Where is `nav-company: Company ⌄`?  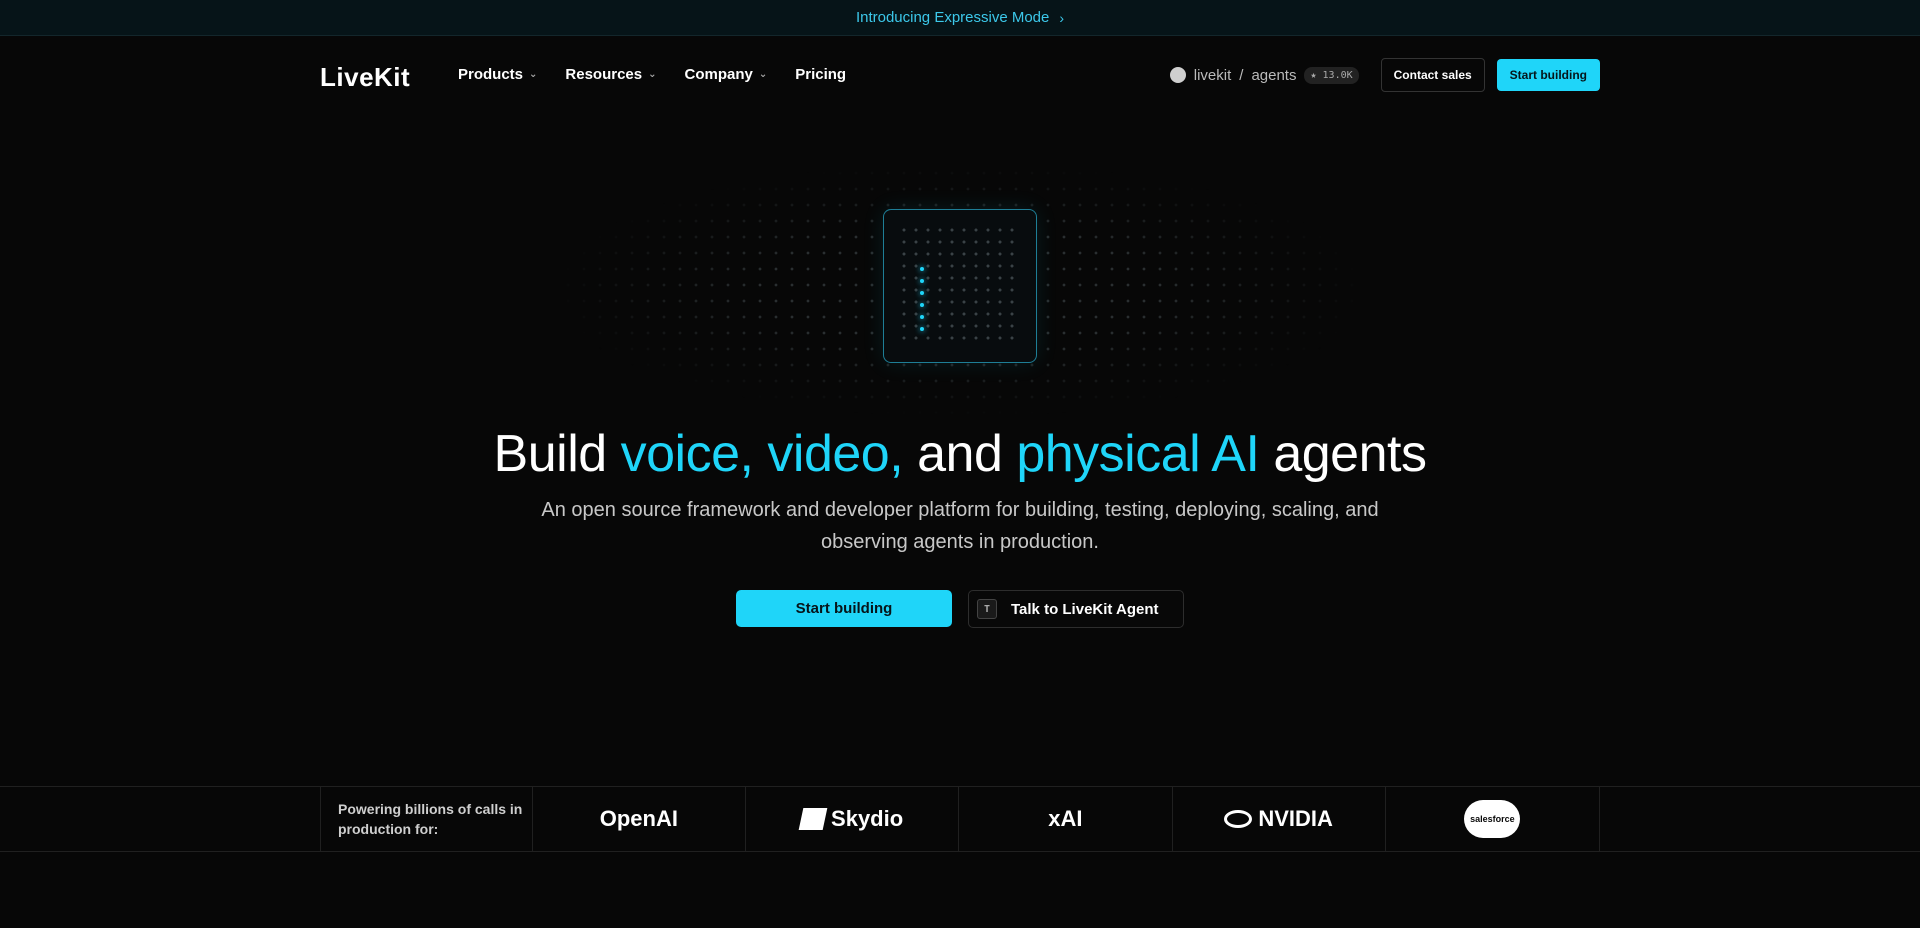
nav-company: Company ⌄ is located at coordinates (726, 74).